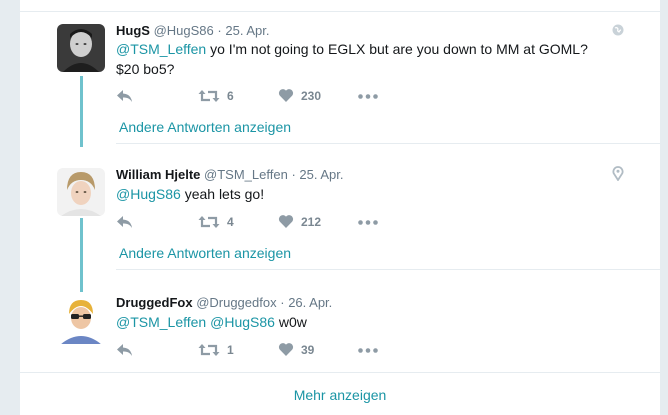  I want to click on author-handle: @TSM_Leffen, so click(246, 174).